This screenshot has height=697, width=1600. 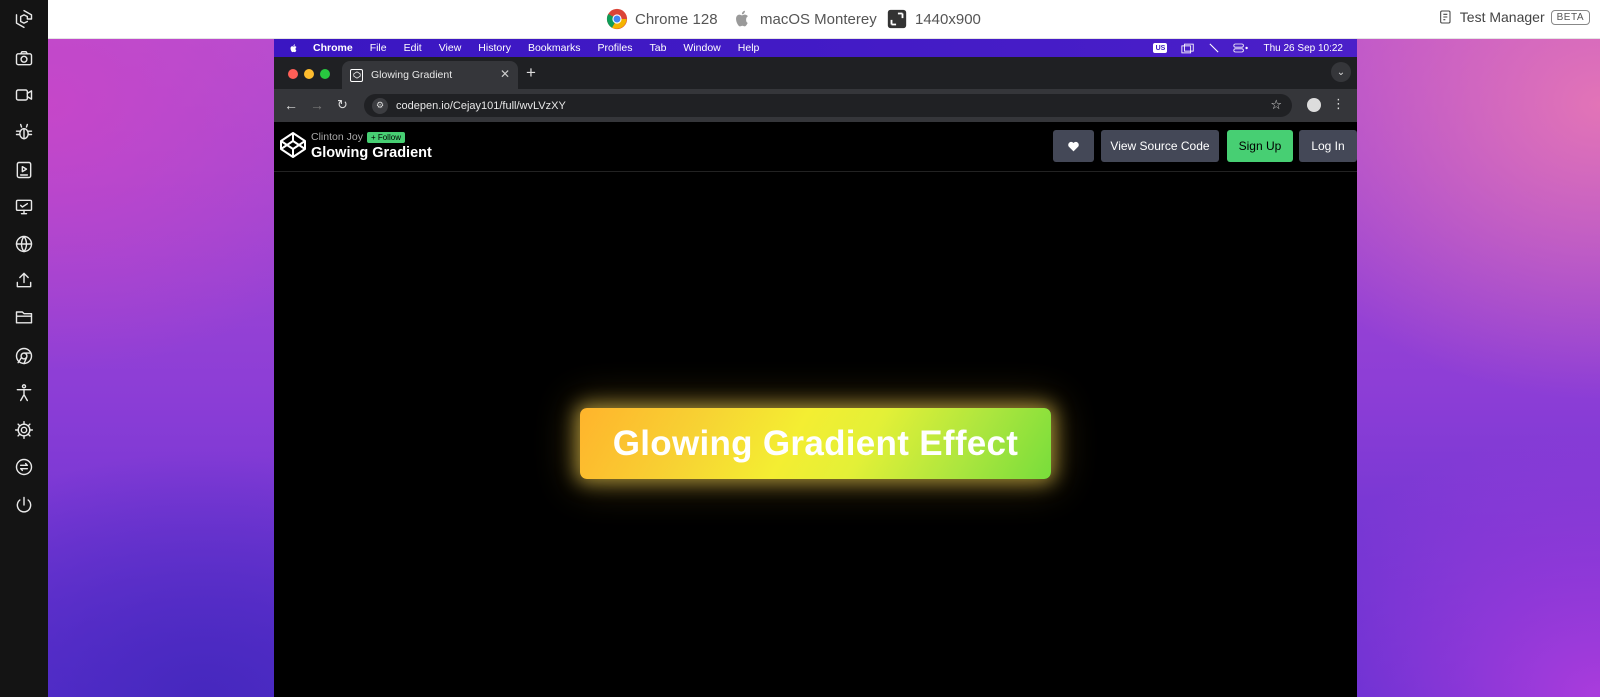 I want to click on forward-arrow-icon: →, so click(x=317, y=105).